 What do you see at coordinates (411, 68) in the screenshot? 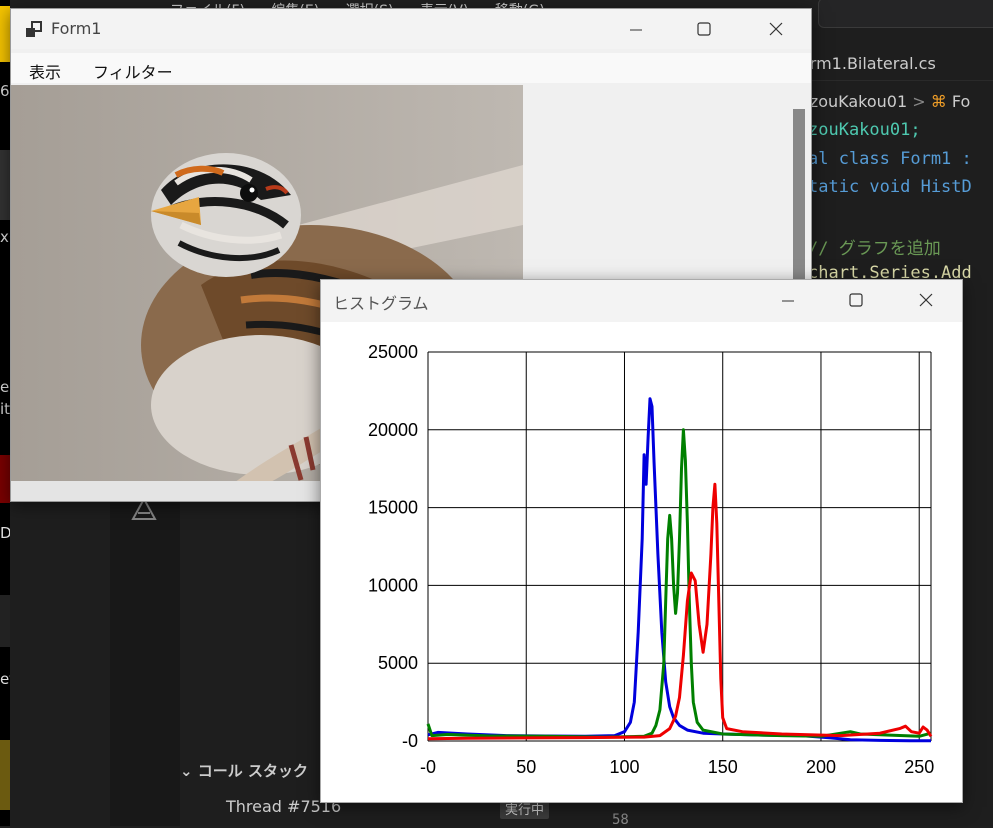
I see `form1-menubar: 表示 フィルター` at bounding box center [411, 68].